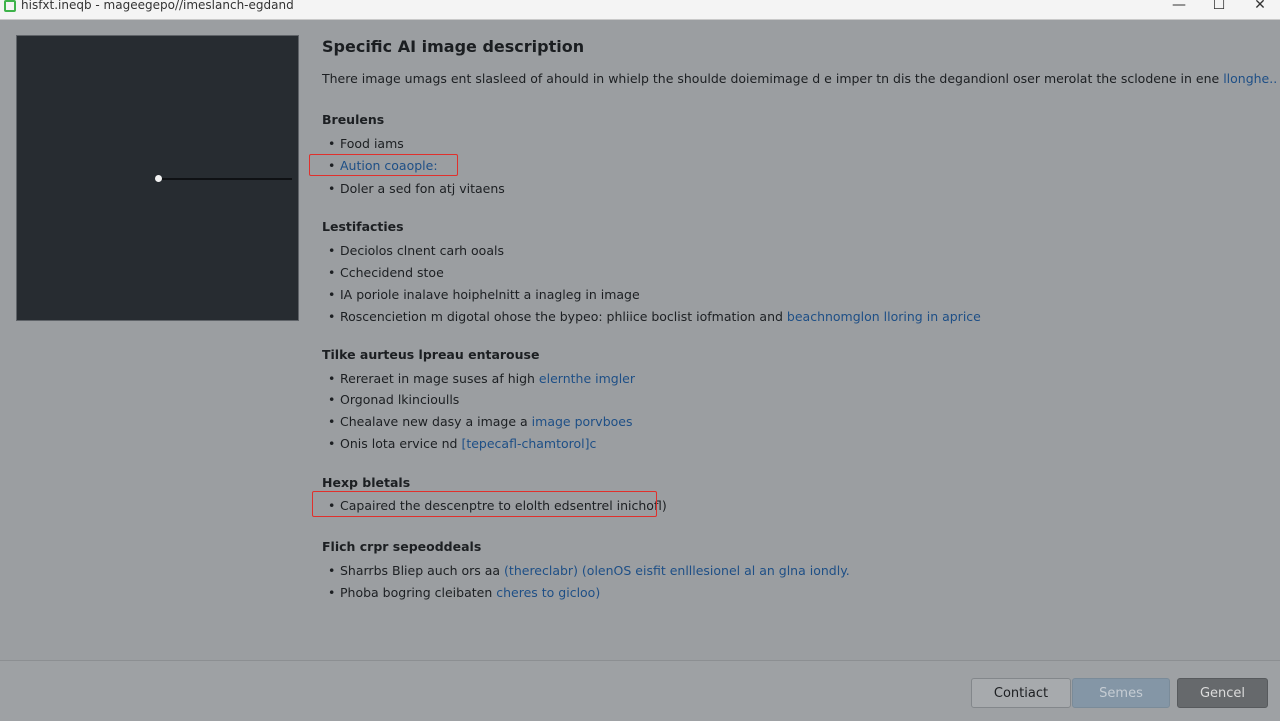  Describe the element at coordinates (1250, 78) in the screenshot. I see `intro-link: llonghe..` at that location.